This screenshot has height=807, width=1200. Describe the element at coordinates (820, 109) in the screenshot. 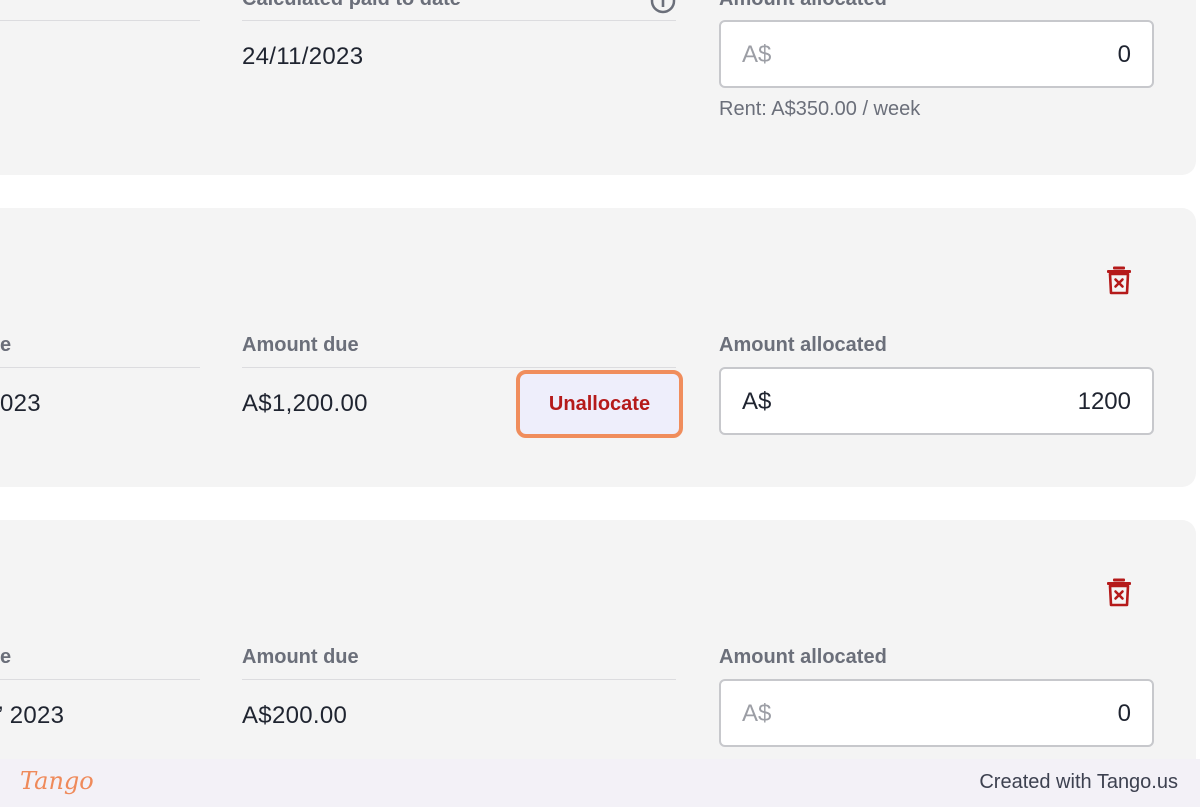

I see `rent-hint: Rent: A$350.00 / week` at that location.